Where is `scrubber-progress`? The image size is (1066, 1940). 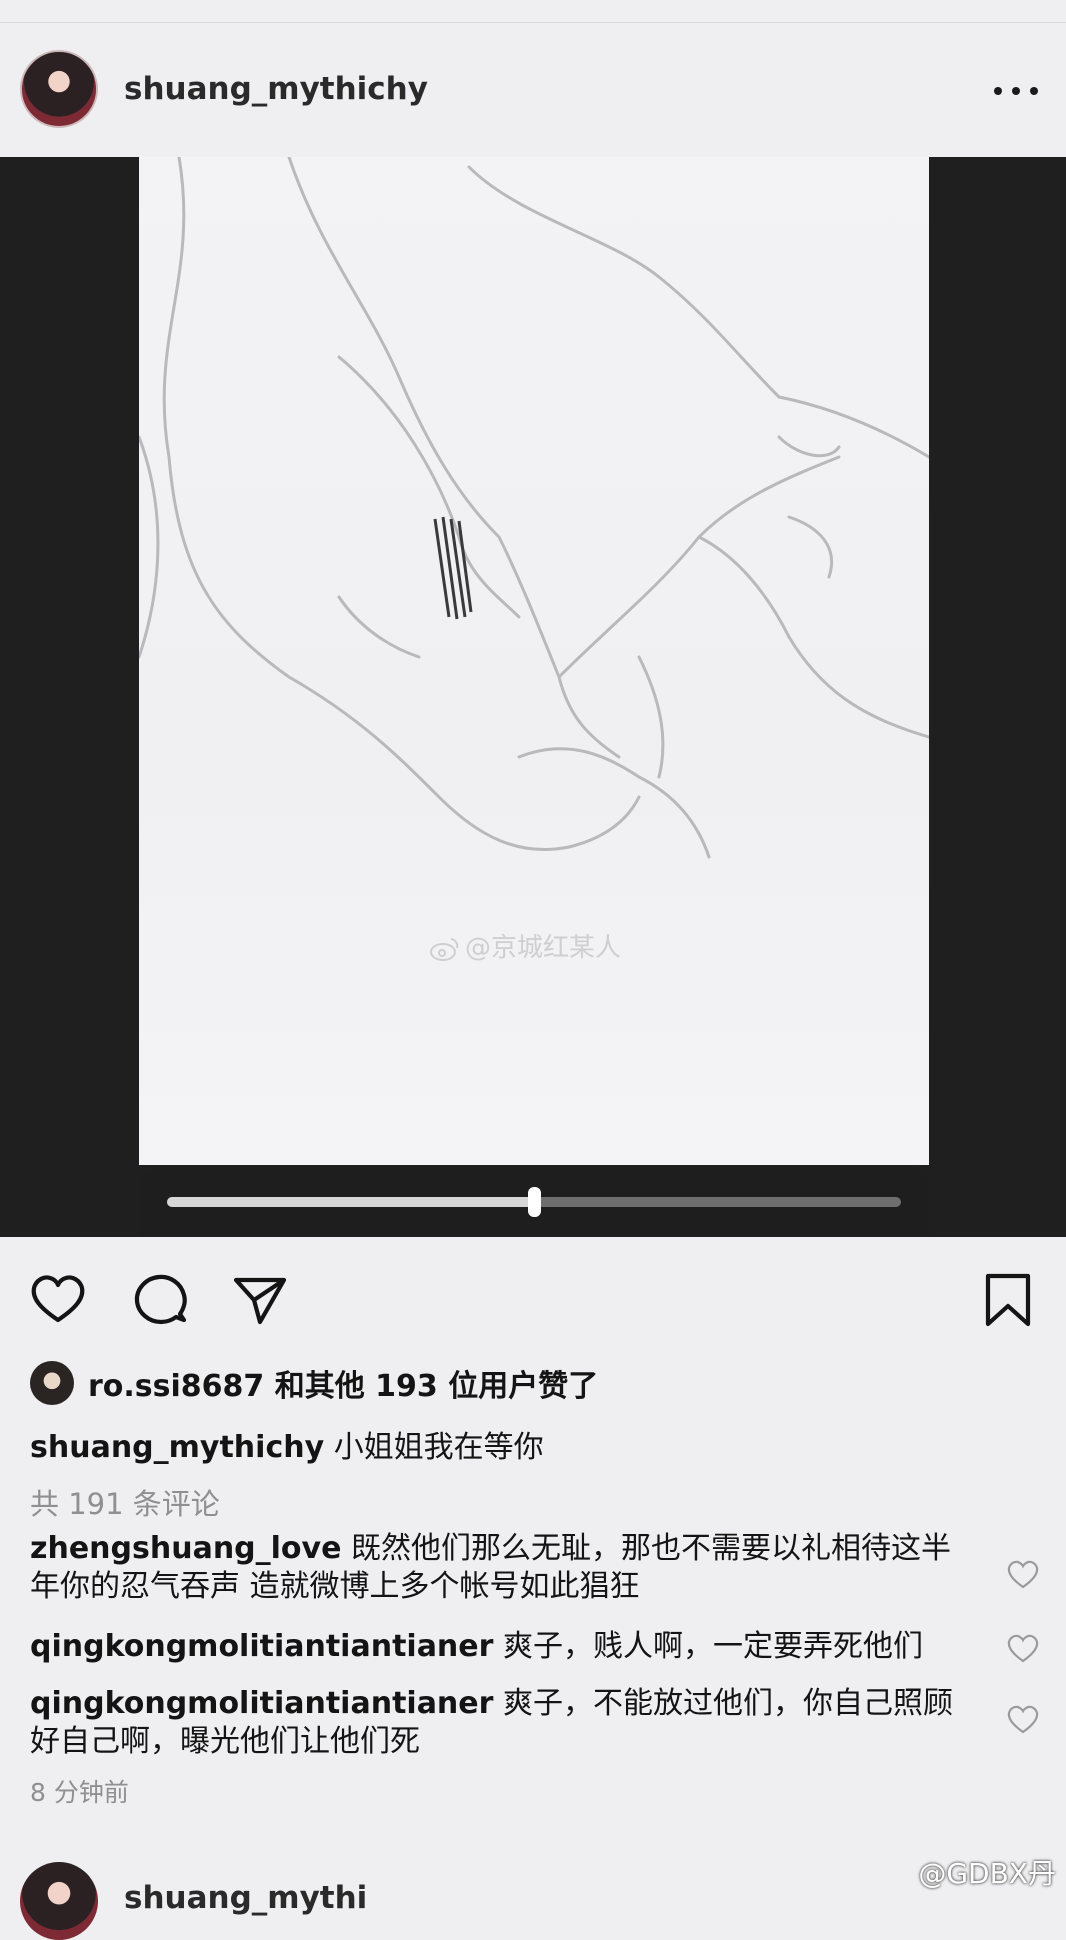 scrubber-progress is located at coordinates (350, 1202).